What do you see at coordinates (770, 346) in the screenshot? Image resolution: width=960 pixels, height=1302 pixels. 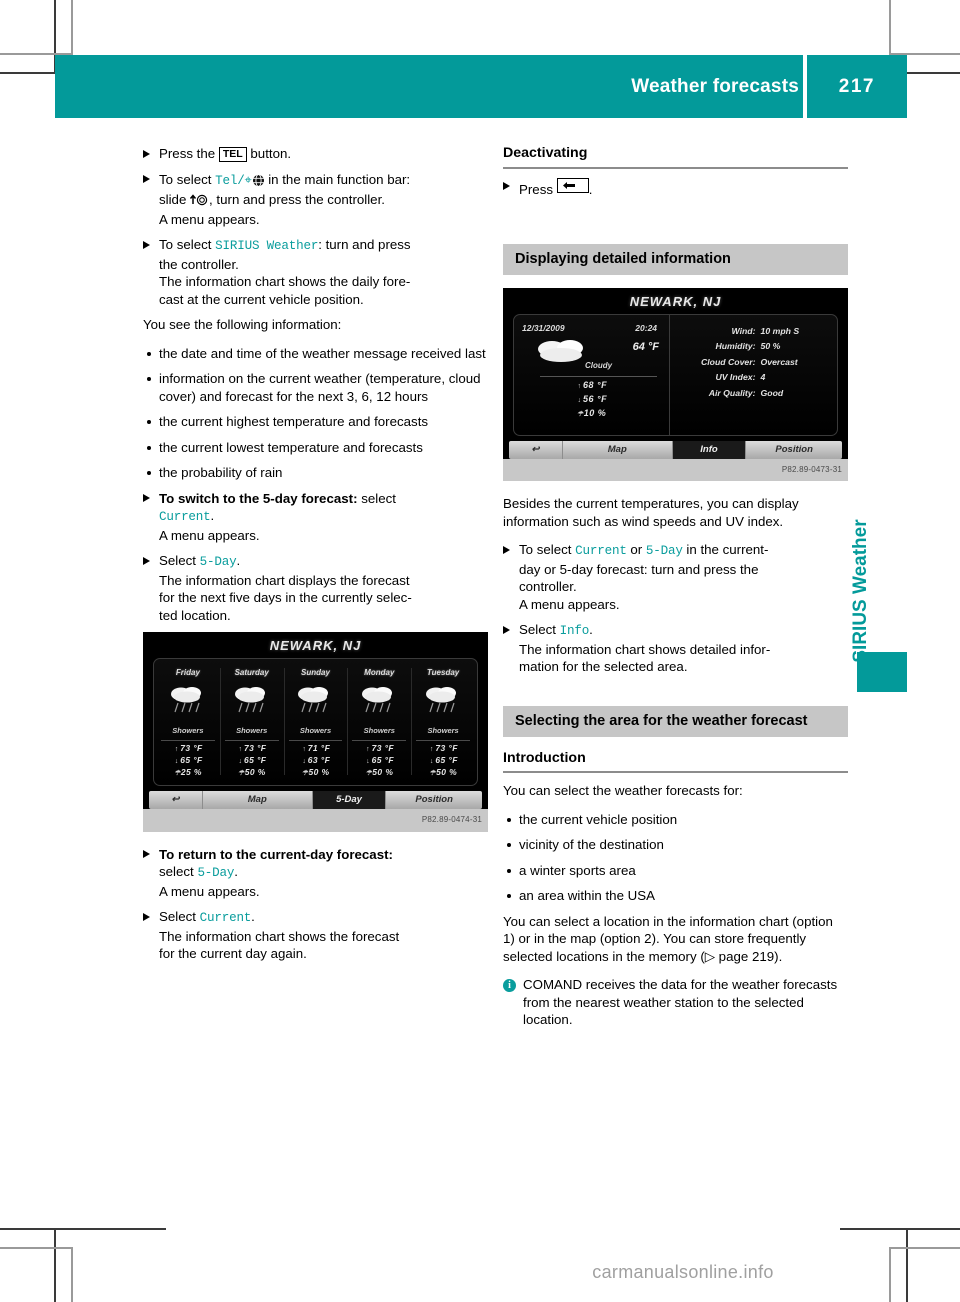 I see `detail-value: 50 %` at bounding box center [770, 346].